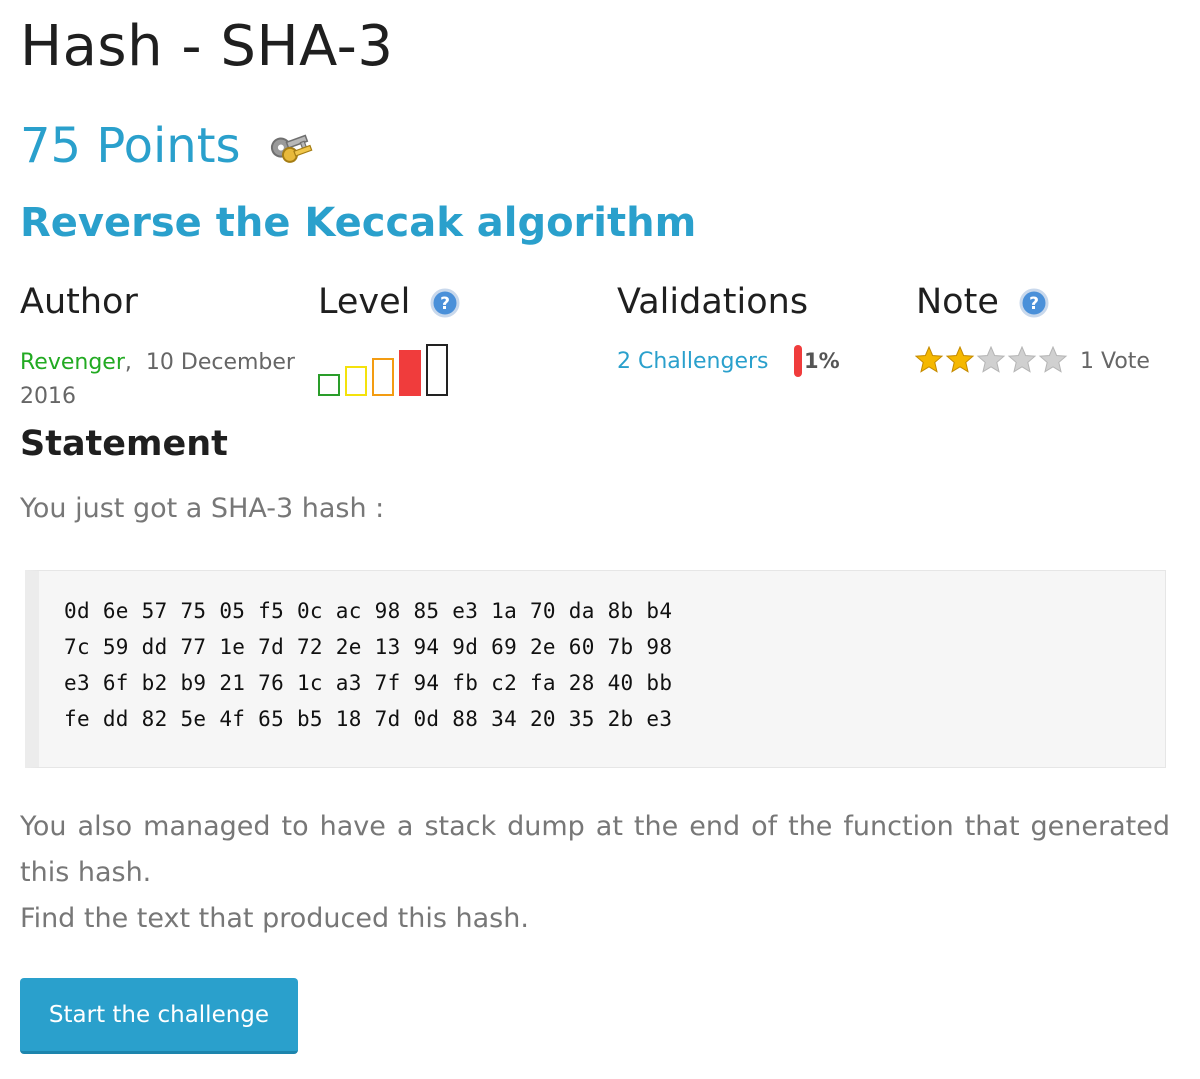  I want to click on points-row: 75 Points, so click(167, 146).